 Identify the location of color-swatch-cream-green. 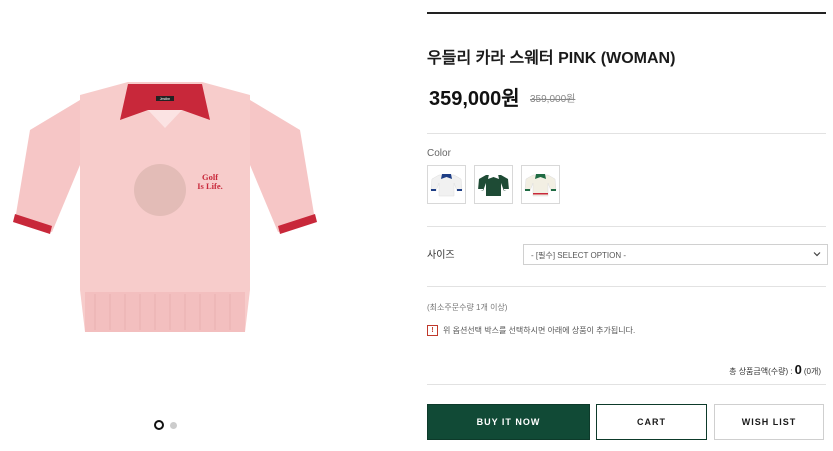
(540, 184).